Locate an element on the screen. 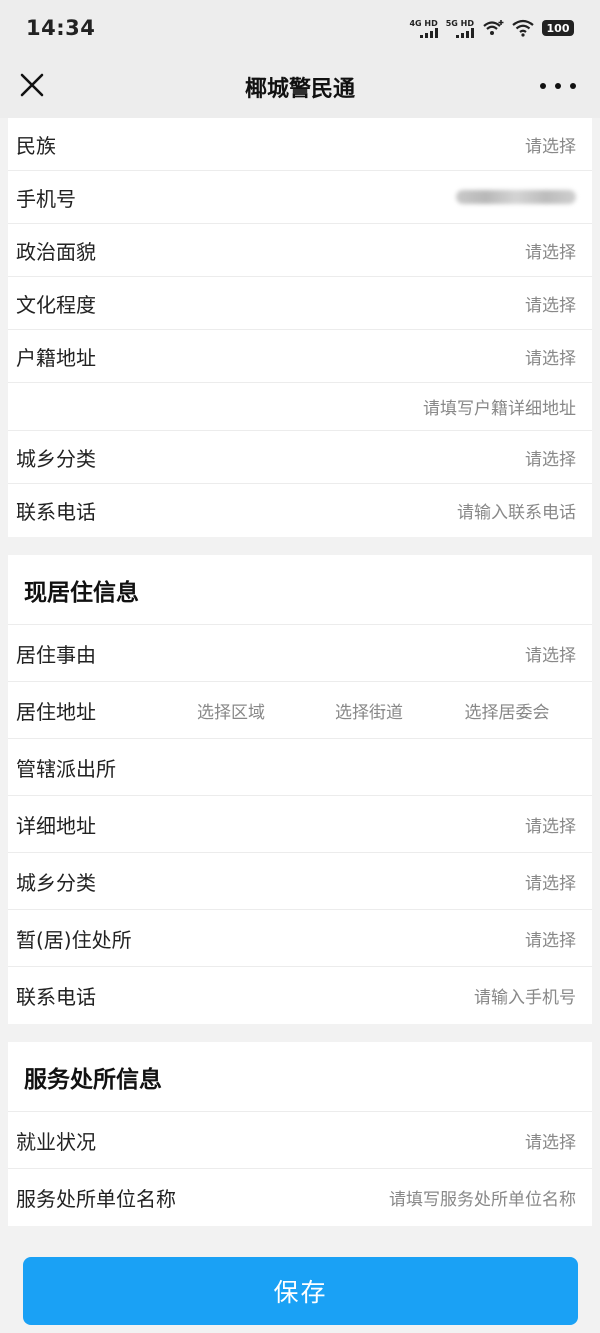 The image size is (600, 1333). address-pickers: 选择区域 选择街道 选择居委会 is located at coordinates (369, 710).